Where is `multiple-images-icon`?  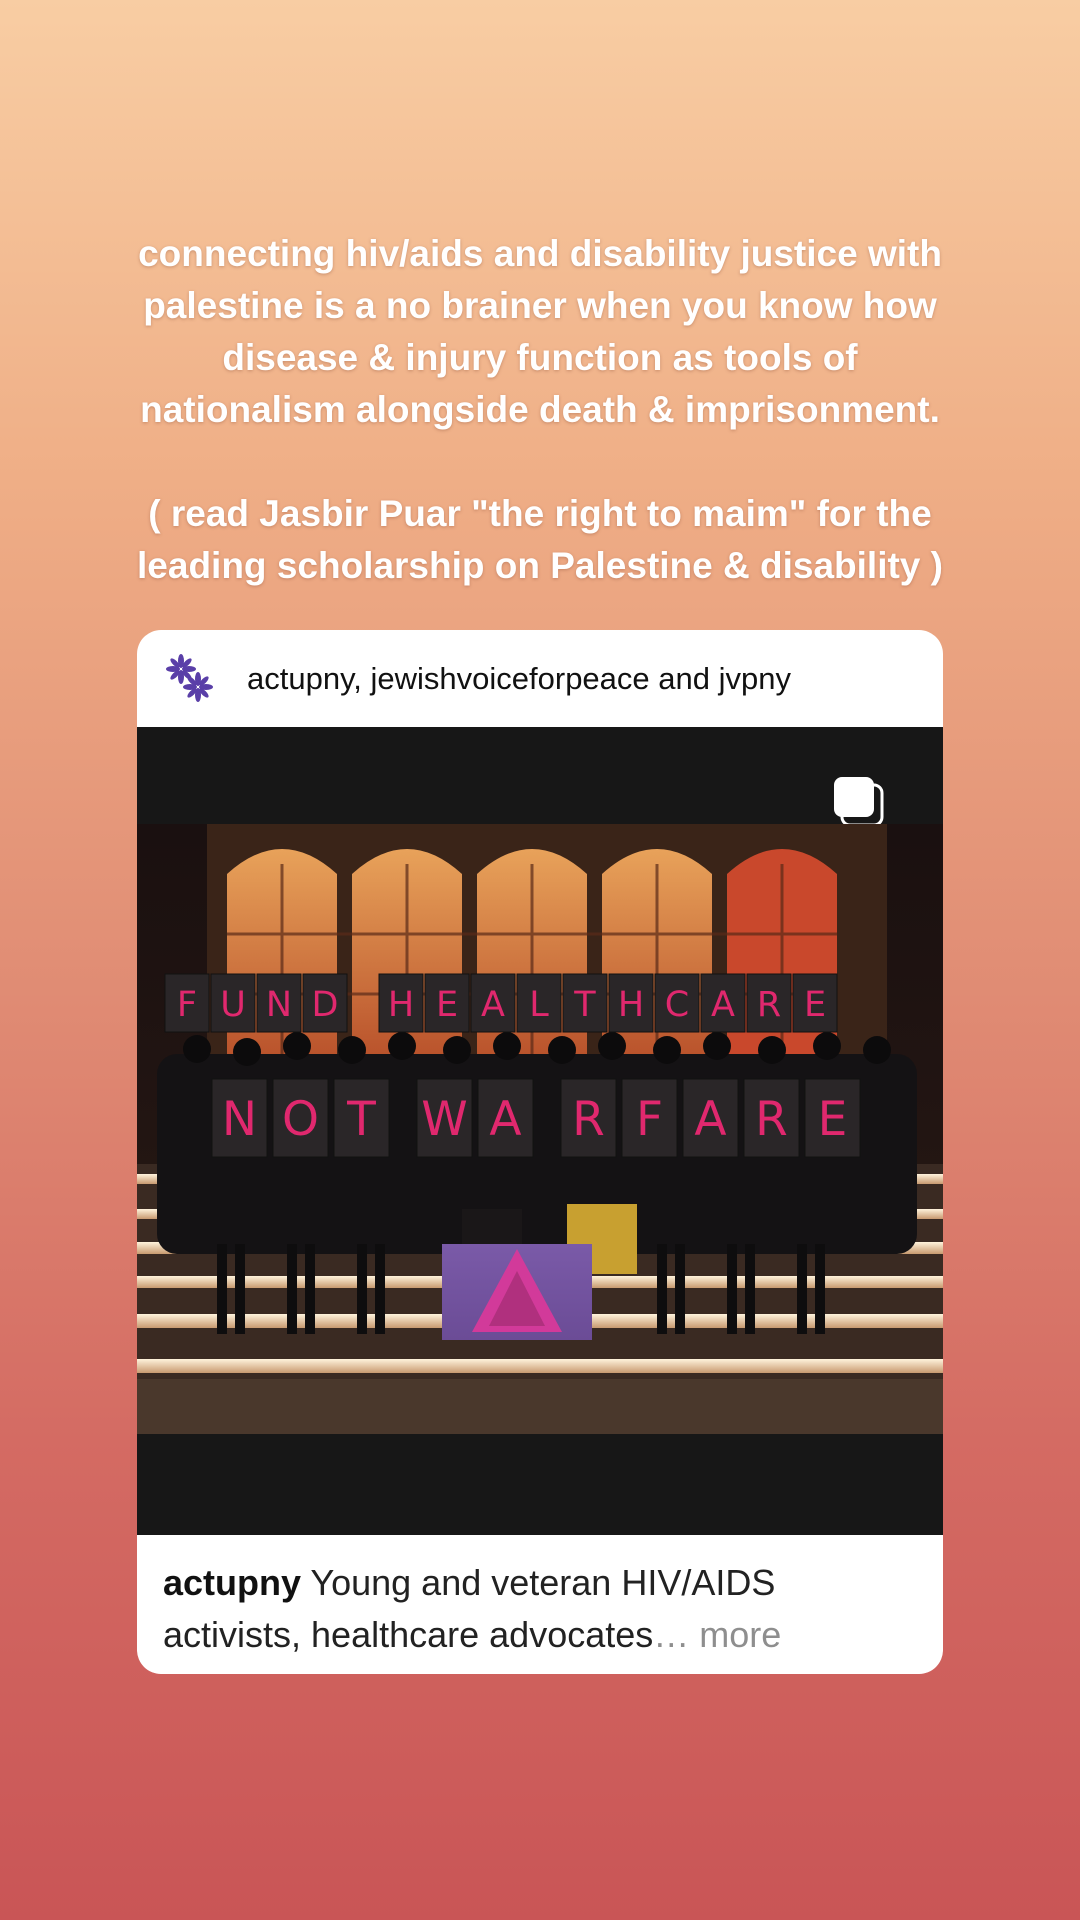 multiple-images-icon is located at coordinates (860, 803).